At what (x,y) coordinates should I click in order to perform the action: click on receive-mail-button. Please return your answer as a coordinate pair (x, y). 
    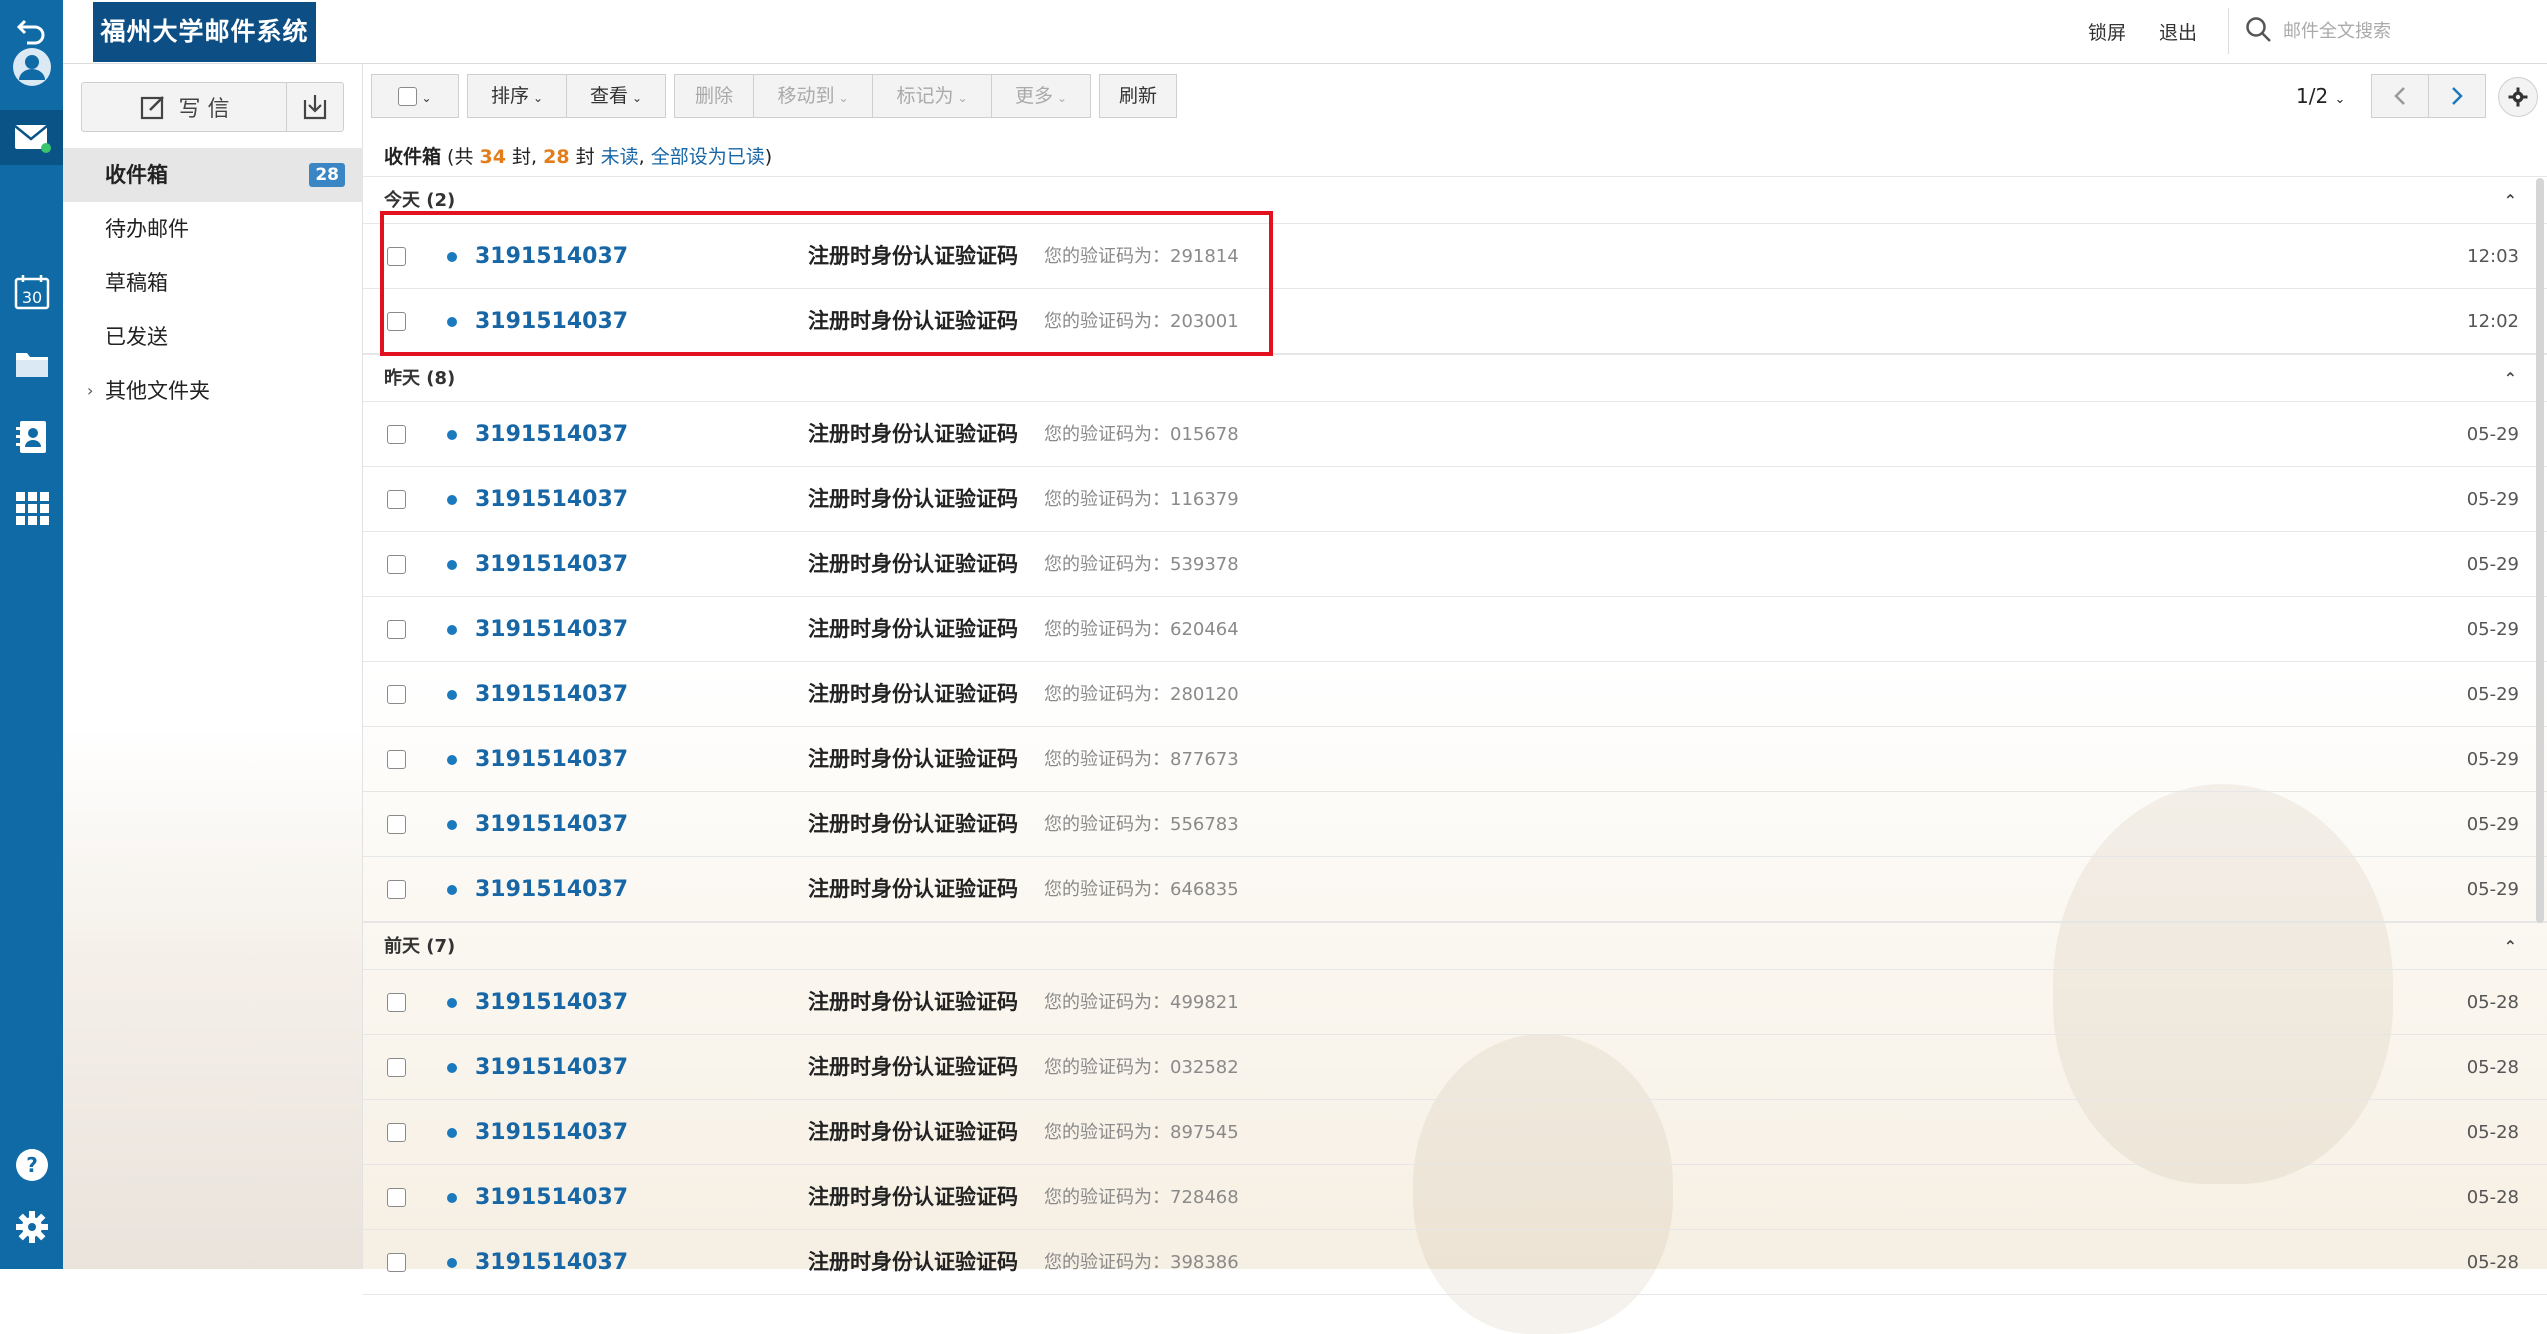
    Looking at the image, I should click on (315, 107).